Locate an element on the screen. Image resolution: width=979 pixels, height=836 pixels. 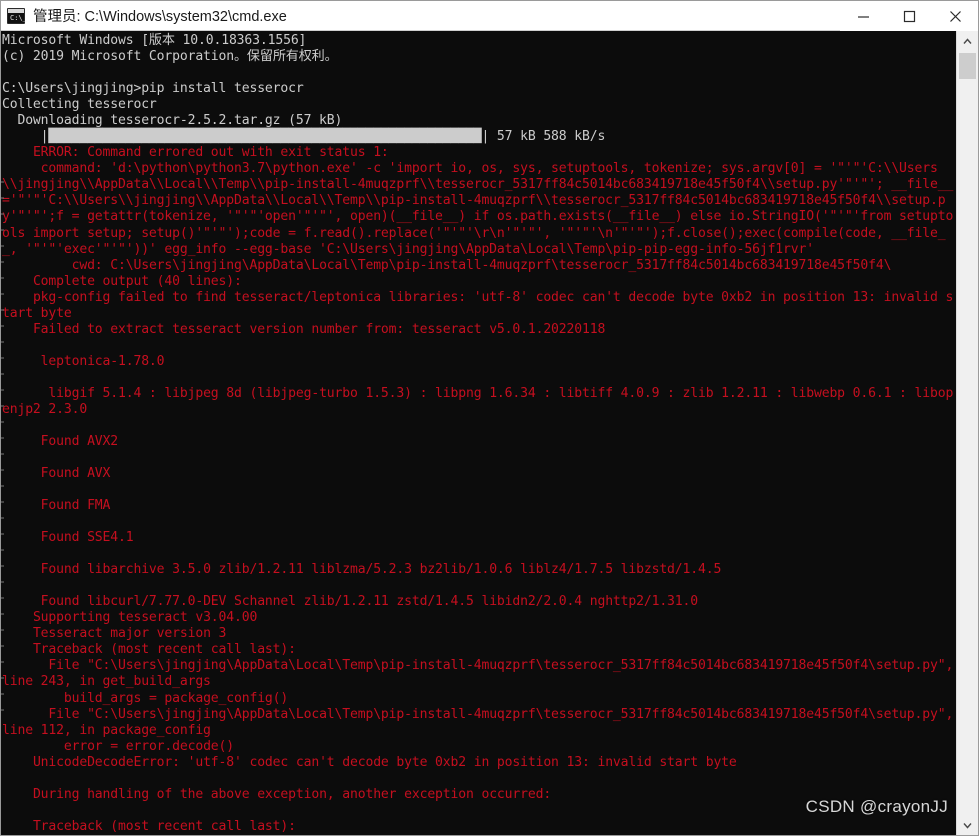
console-scrollbar is located at coordinates (967, 433).